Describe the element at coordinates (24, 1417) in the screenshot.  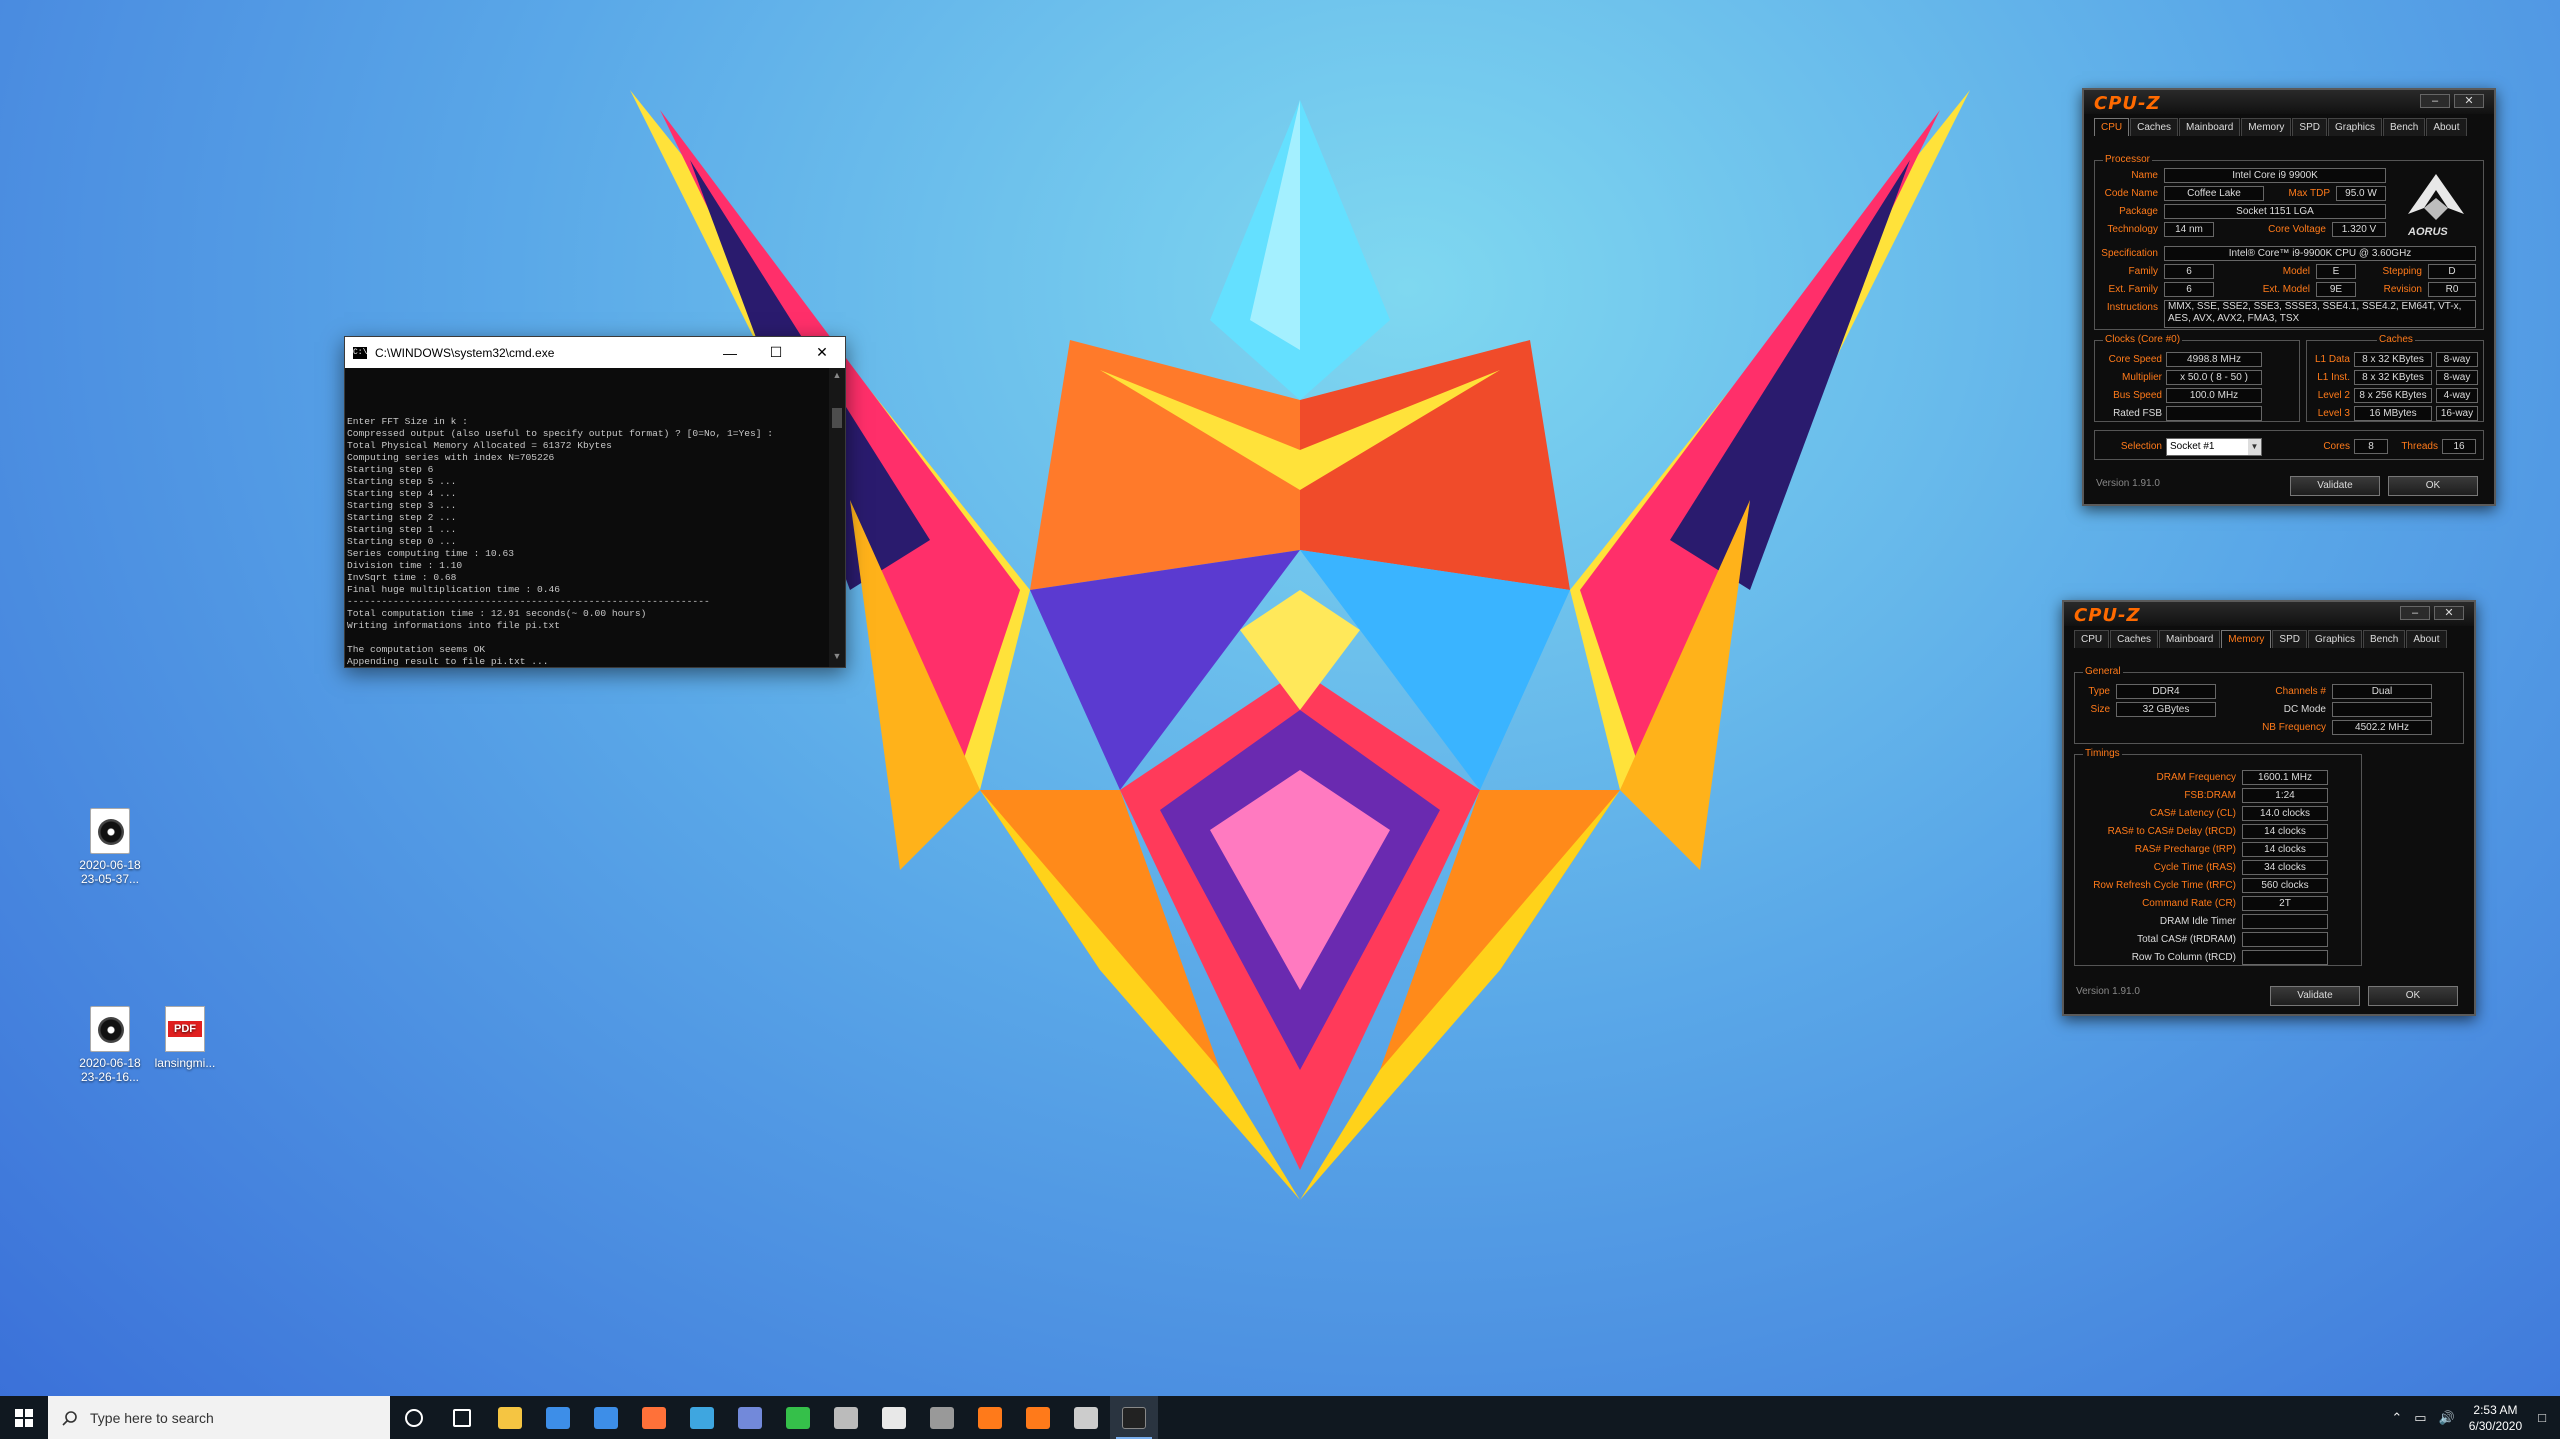
I see `start-button` at that location.